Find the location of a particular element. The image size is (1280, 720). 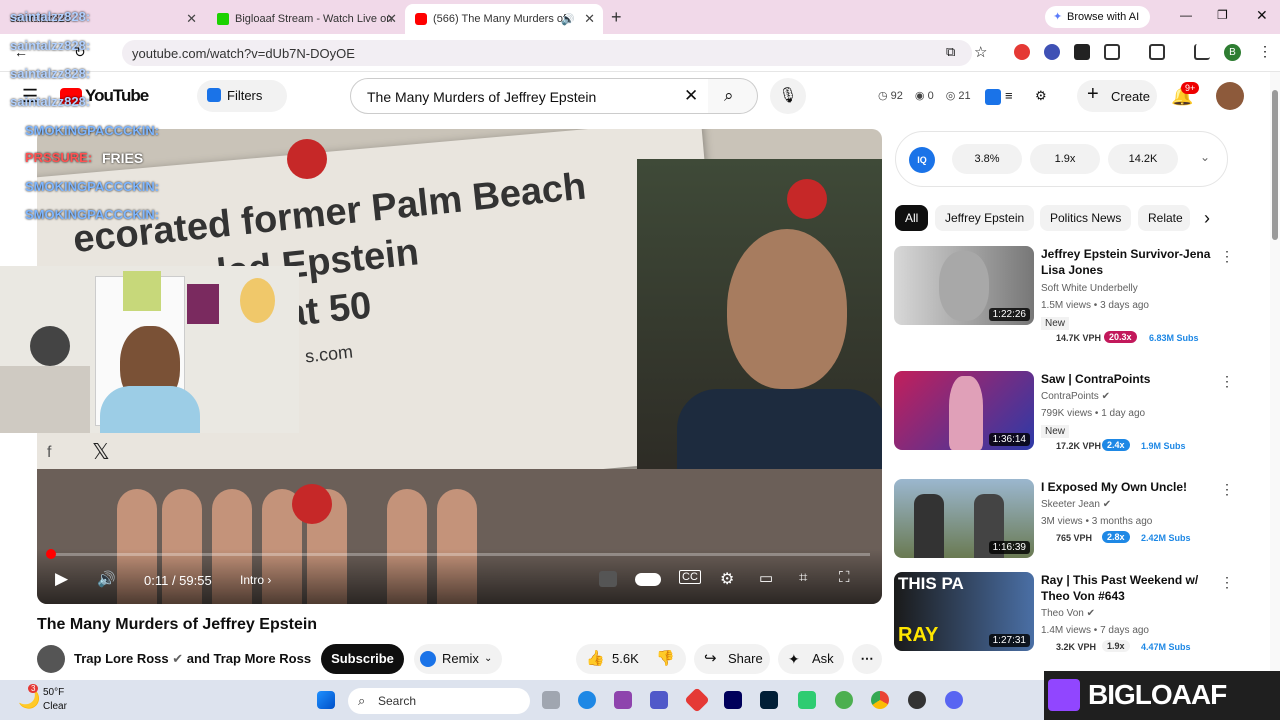

share-button: ↪ Share is located at coordinates (732, 659).